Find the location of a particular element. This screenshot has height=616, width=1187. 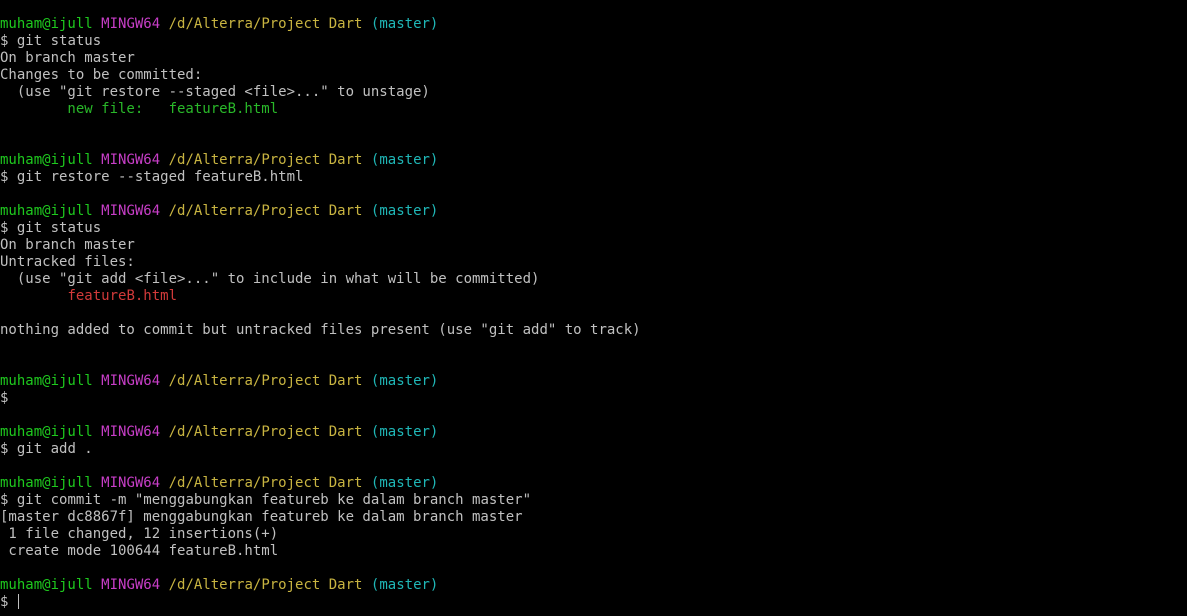

output-line: 1 file changed, 12 insertions(+) is located at coordinates (139, 534).